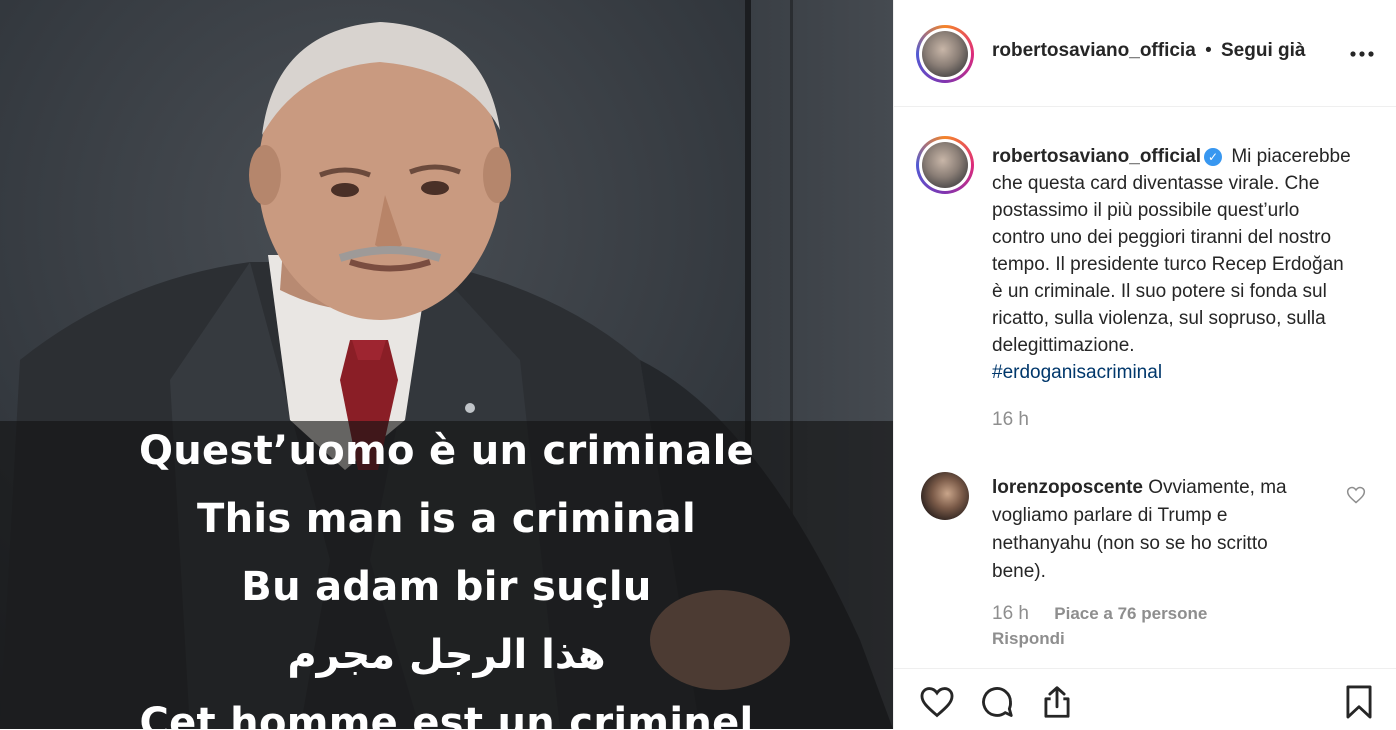 The width and height of the screenshot is (1396, 730). I want to click on heart-icon, so click(938, 703).